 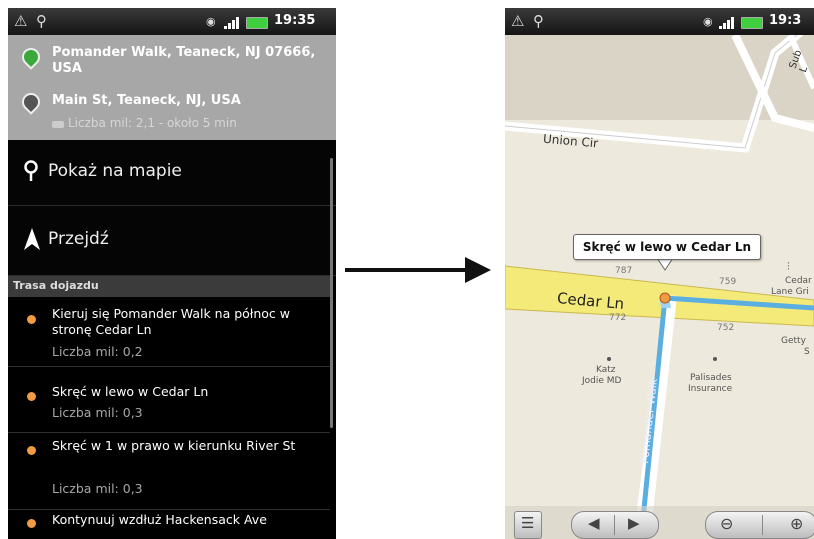 I want to click on poi-label: Lane Gri, so click(x=790, y=292).